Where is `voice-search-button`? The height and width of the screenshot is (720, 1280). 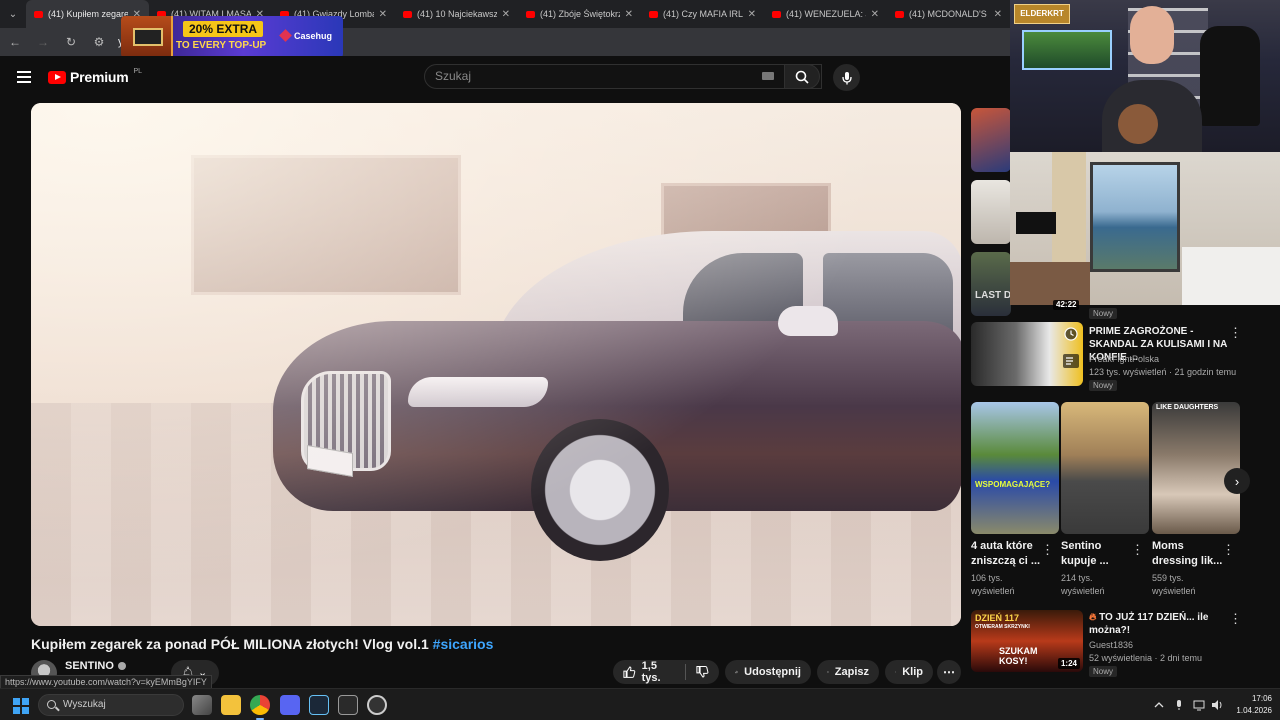 voice-search-button is located at coordinates (846, 77).